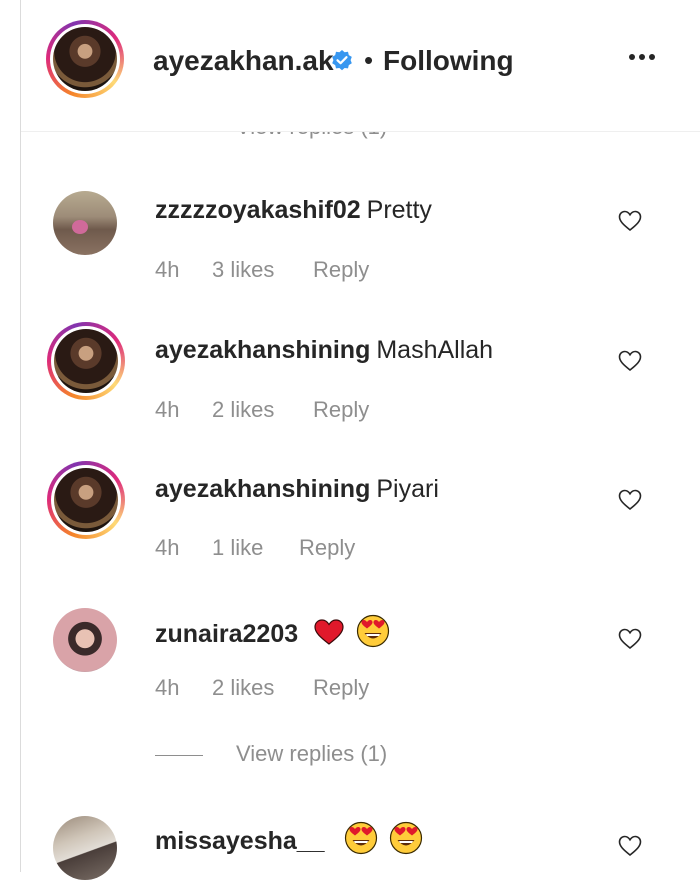 The image size is (700, 880). I want to click on comment-body: ayezakhanshining MashAllah, so click(324, 350).